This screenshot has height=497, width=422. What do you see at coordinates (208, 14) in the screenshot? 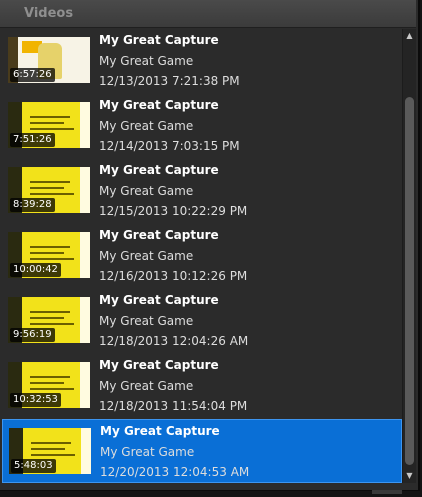
I see `panel-header: Videos` at bounding box center [208, 14].